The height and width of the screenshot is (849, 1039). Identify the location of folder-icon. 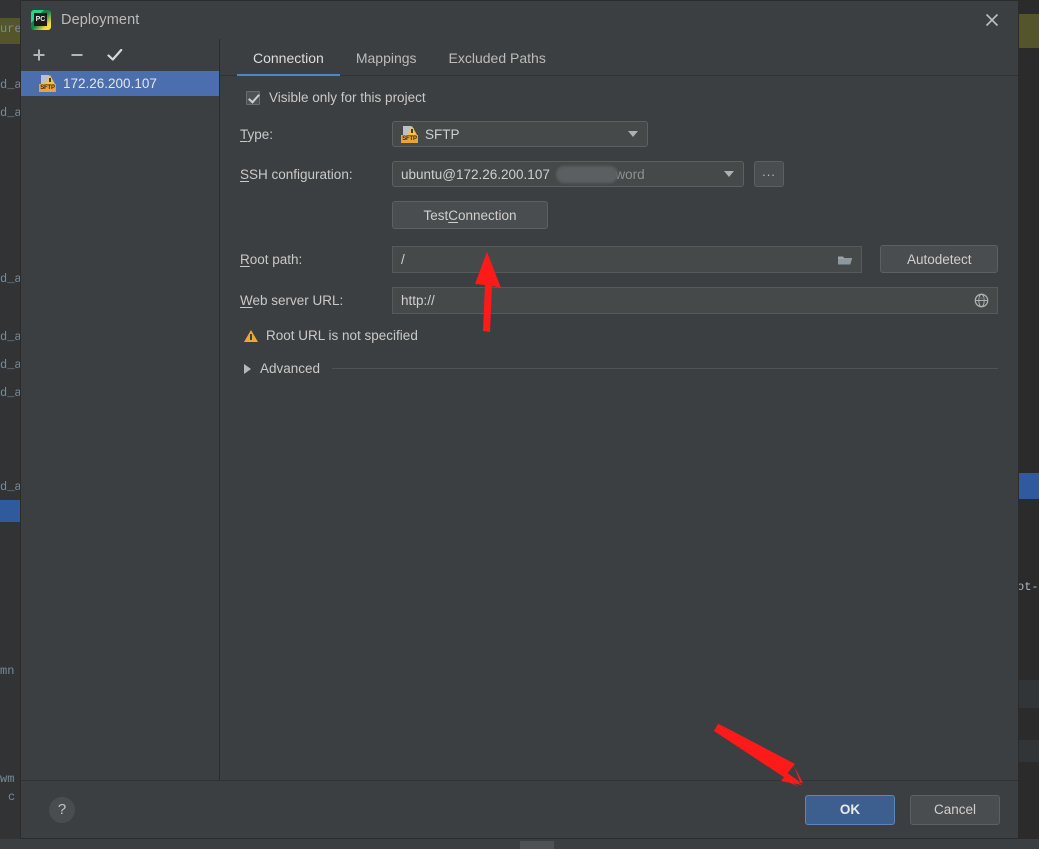
(845, 259).